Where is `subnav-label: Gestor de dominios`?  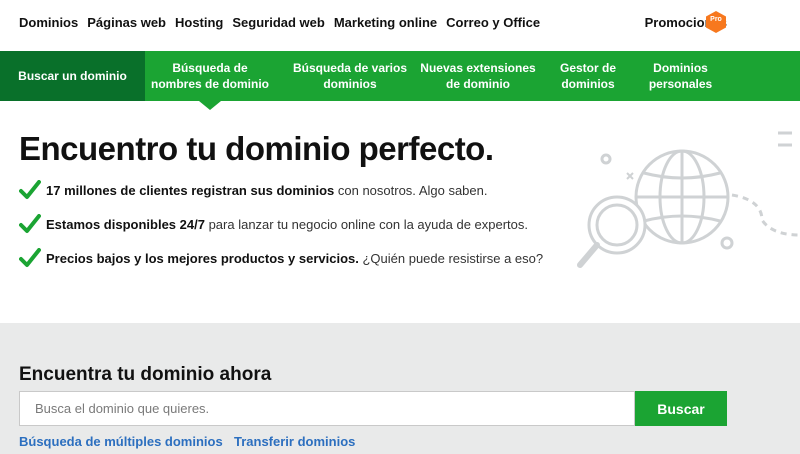 subnav-label: Gestor de dominios is located at coordinates (587, 76).